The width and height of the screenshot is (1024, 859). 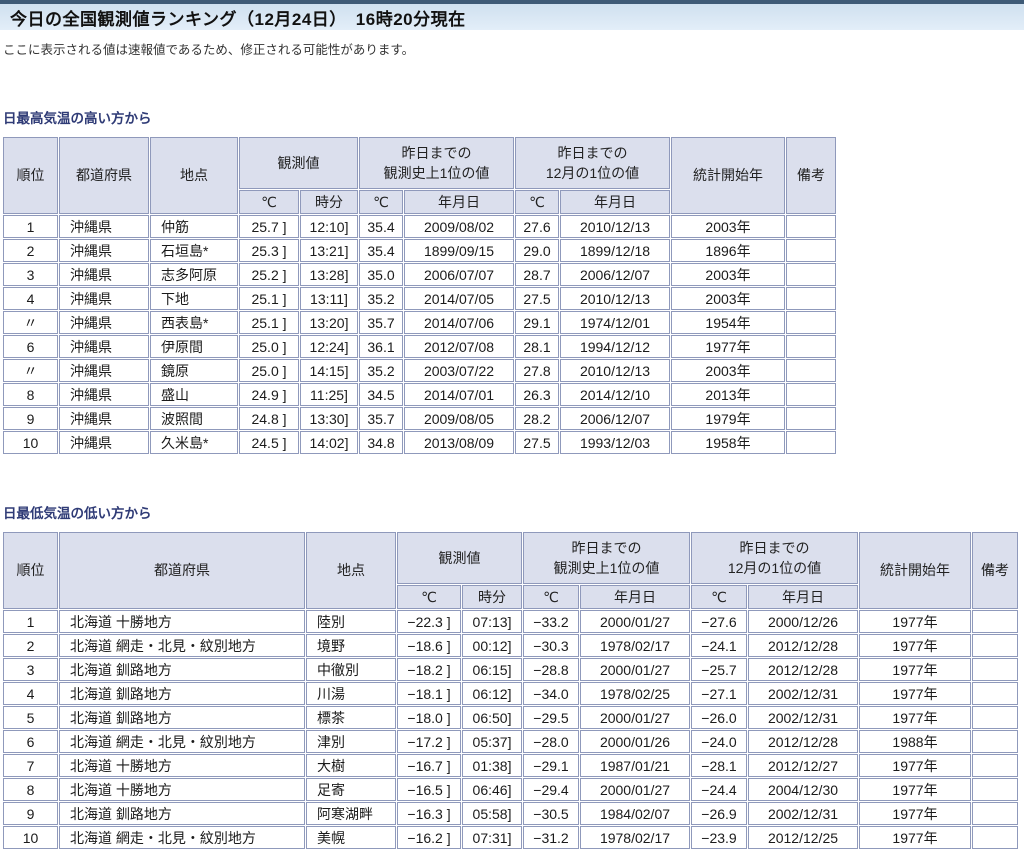 I want to click on station-cell: 下地, so click(x=194, y=298).